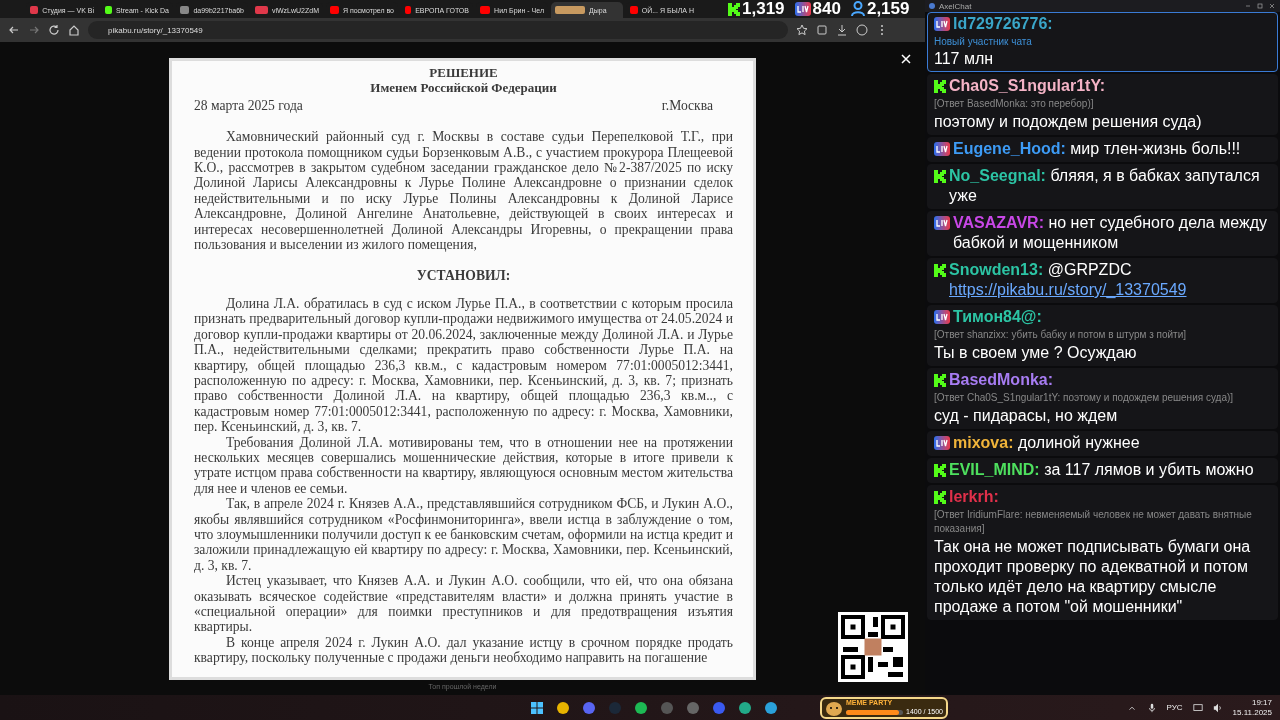 Image resolution: width=1280 pixels, height=720 pixels. What do you see at coordinates (463, 604) in the screenshot?
I see `document-paragraph: Истец указывает, что Князев А.А. и Лукин А.О. сообщили, что ей, что она обязана оказывать всяческое содействие «представителям власти» и должна принять участие в «специальной операции» для поимки преступников и для предотвращения изъятия квартиры.` at bounding box center [463, 604].